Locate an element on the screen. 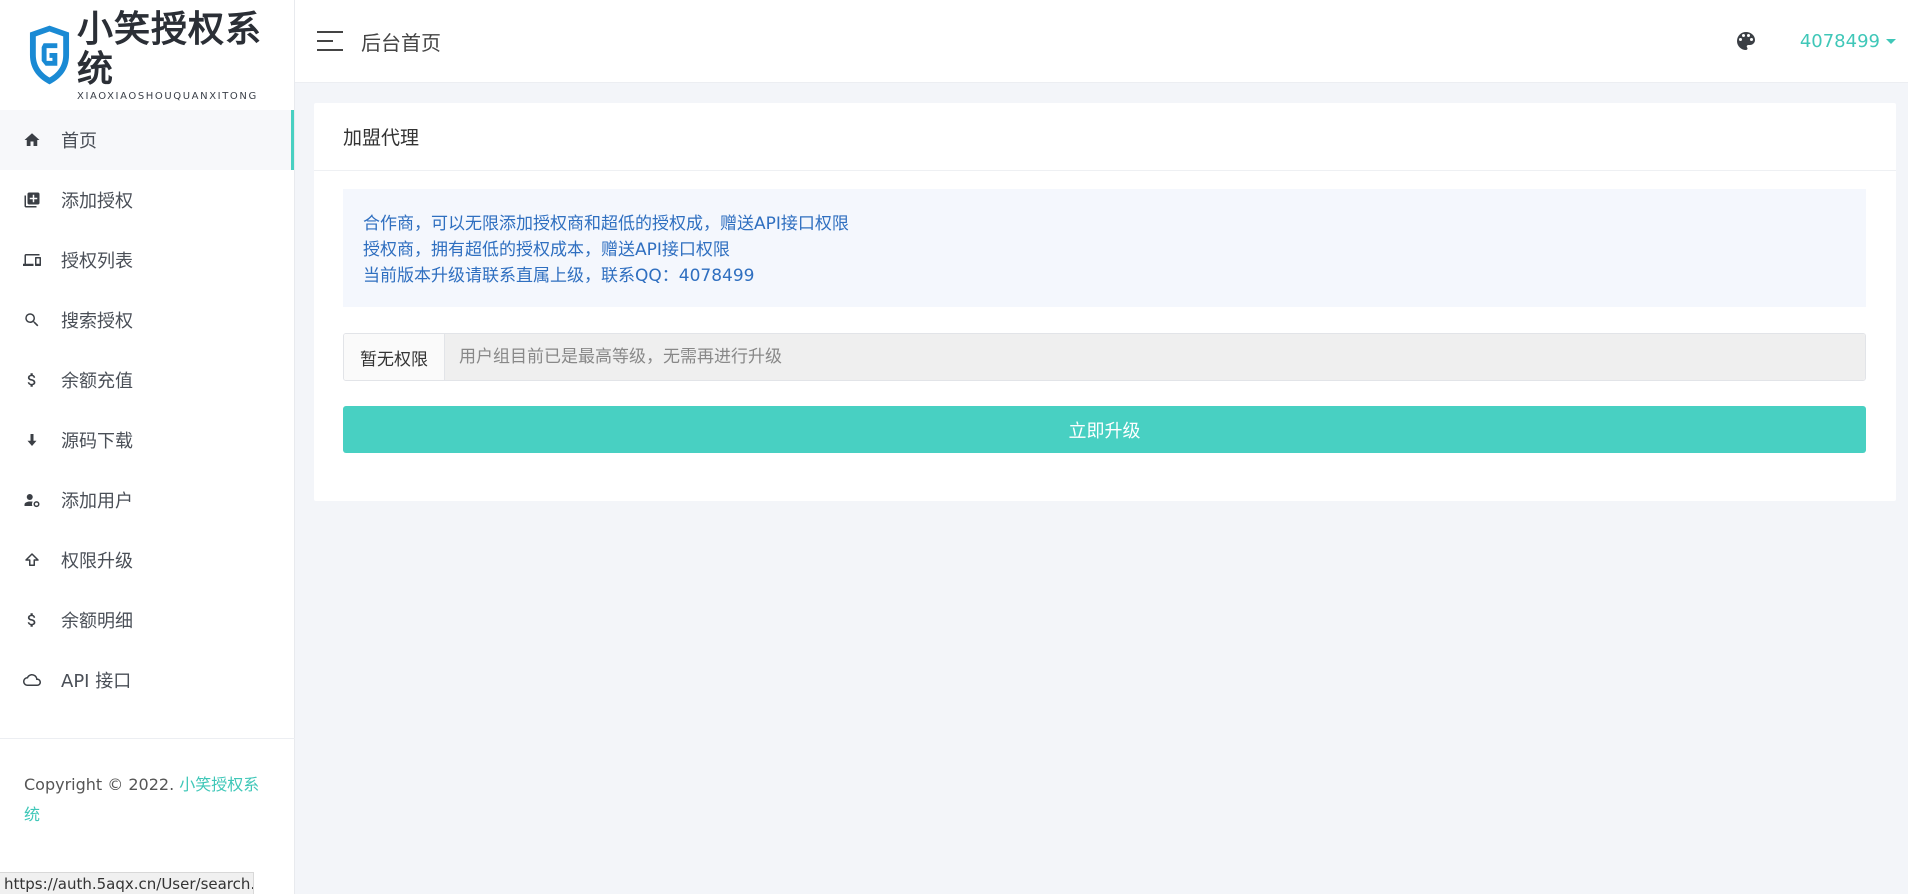 The image size is (1908, 894). permission-input is located at coordinates (1155, 357).